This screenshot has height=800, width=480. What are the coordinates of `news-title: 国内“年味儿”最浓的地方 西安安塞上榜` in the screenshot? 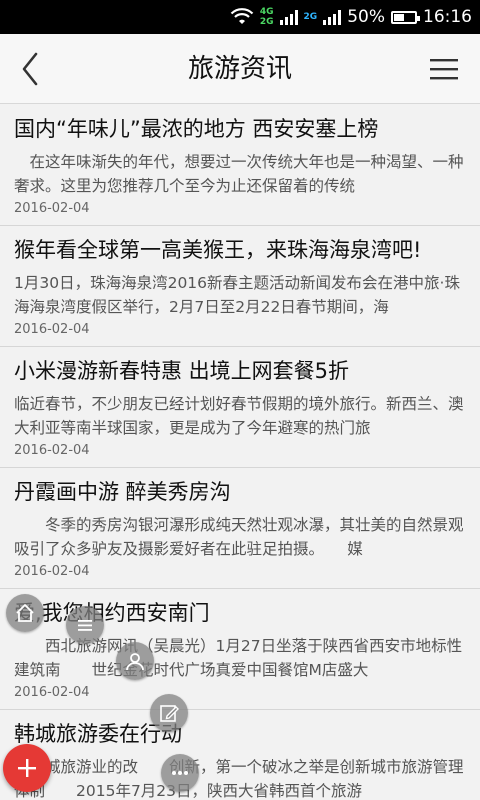 It's located at (196, 129).